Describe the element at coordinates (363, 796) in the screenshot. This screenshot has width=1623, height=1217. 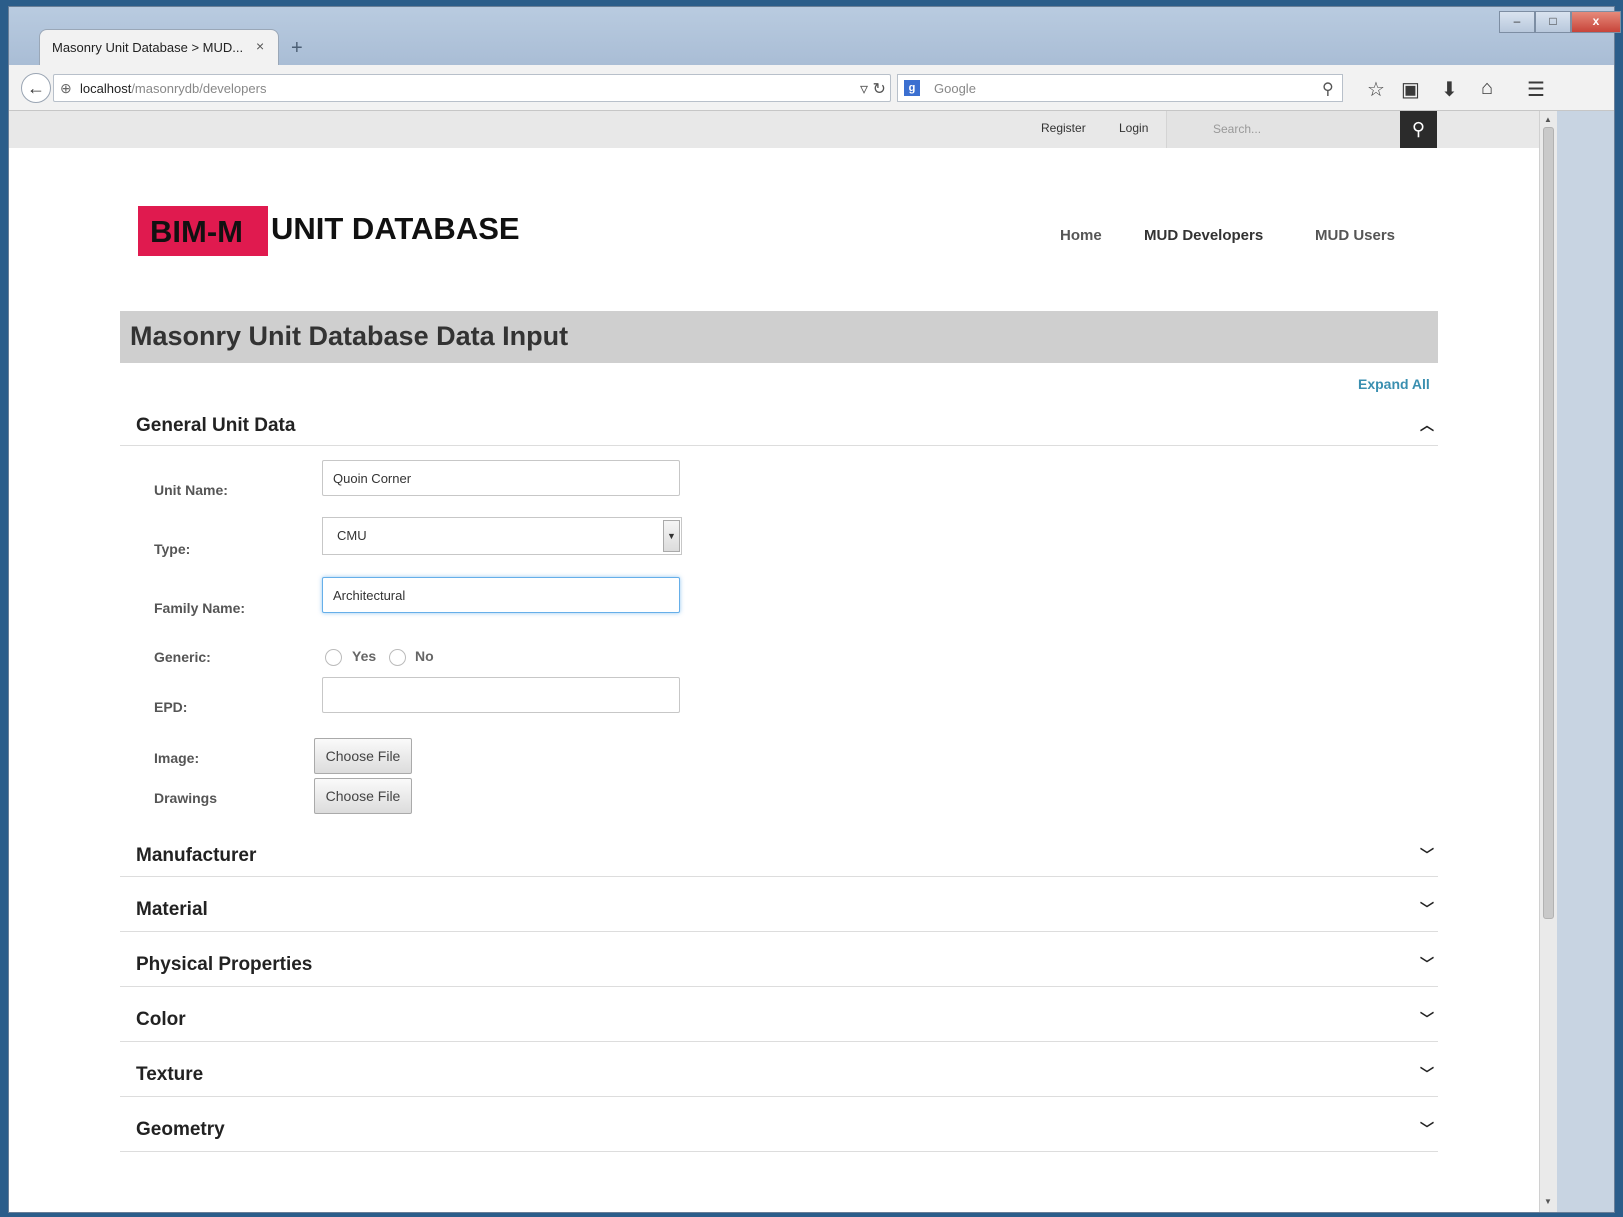
I see `drawings-choose-file-button: Choose File` at that location.